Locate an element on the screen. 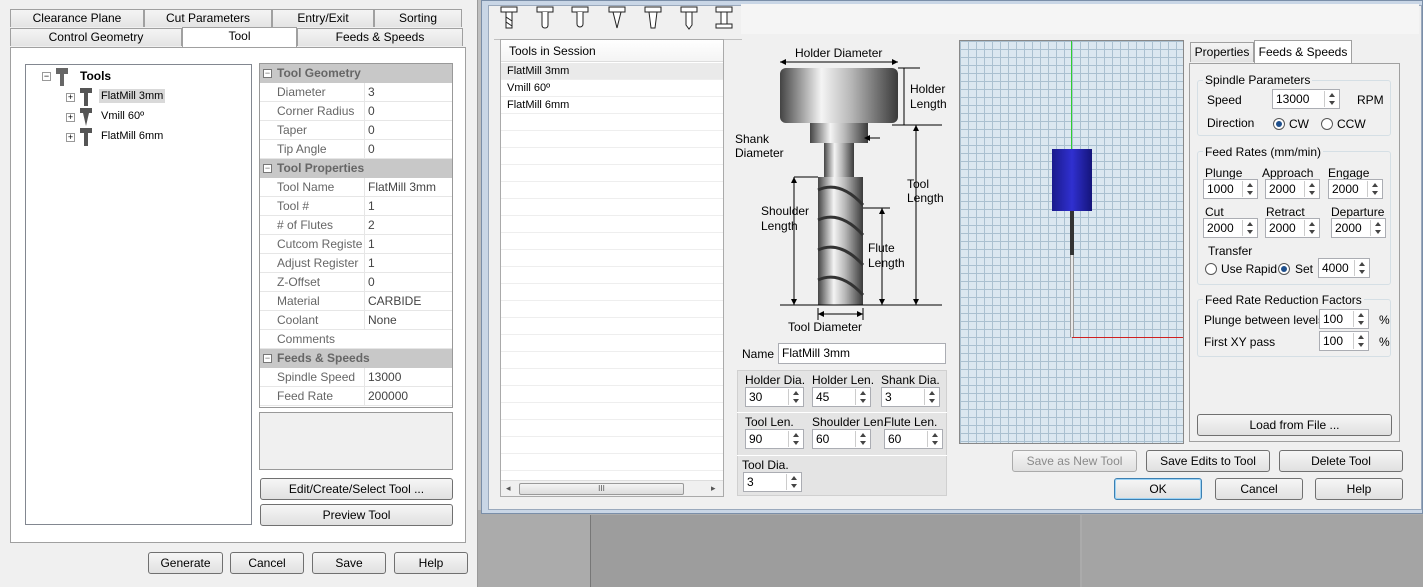 The width and height of the screenshot is (1423, 587). feeds-speeds-category: − Feeds & Speeds is located at coordinates (356, 358).